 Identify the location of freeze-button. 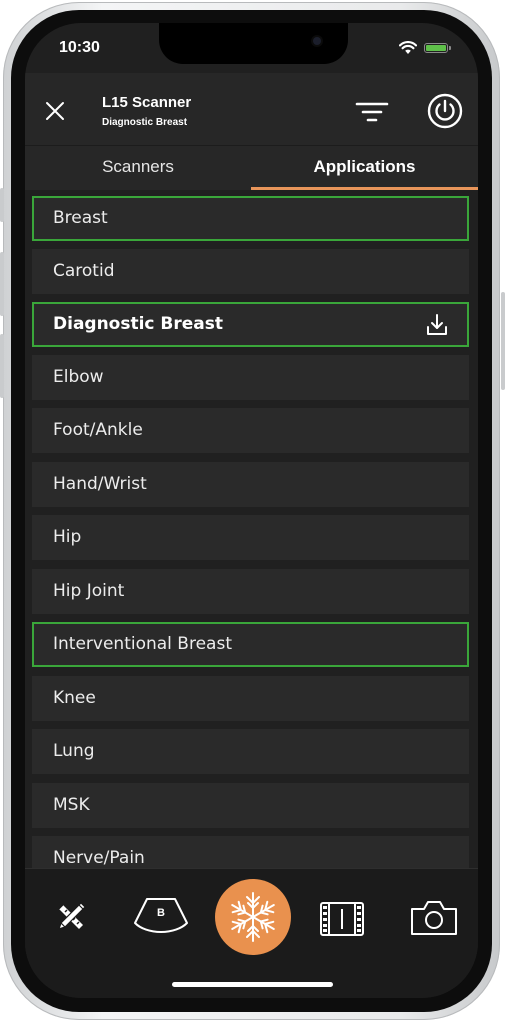
(253, 917).